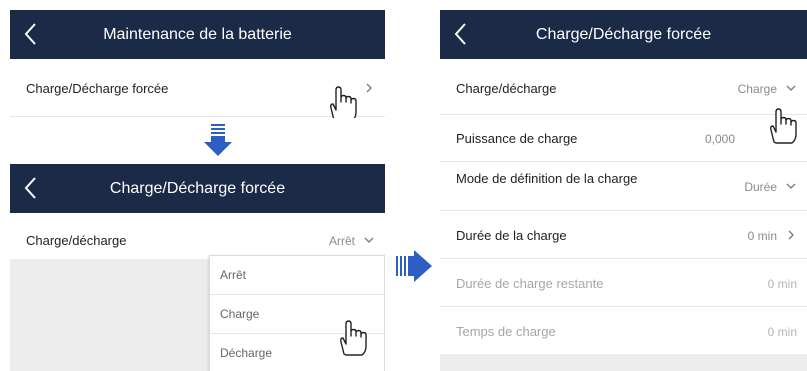 Image resolution: width=807 pixels, height=371 pixels. What do you see at coordinates (757, 89) in the screenshot?
I see `row-value: Charge` at bounding box center [757, 89].